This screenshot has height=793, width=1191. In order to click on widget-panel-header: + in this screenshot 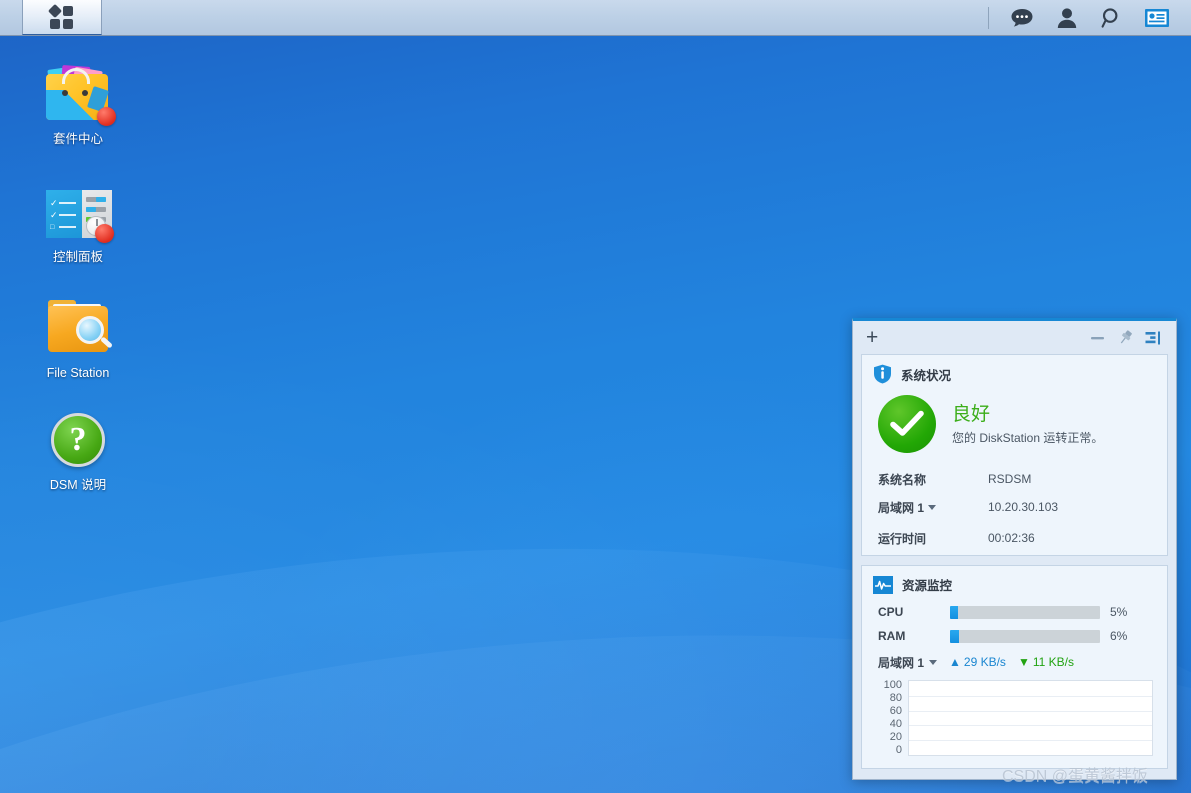, I will do `click(1014, 337)`.